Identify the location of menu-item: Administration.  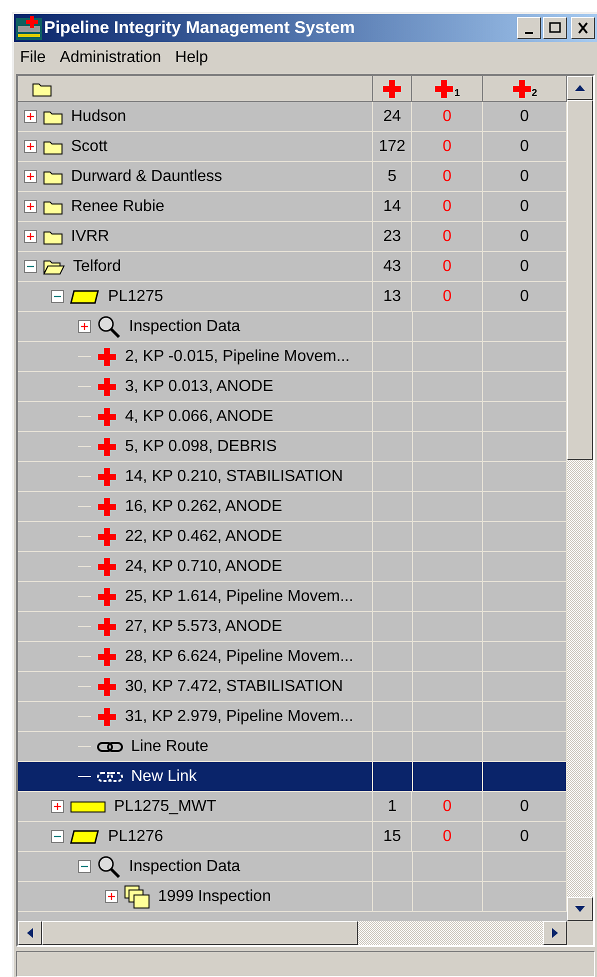
(111, 58).